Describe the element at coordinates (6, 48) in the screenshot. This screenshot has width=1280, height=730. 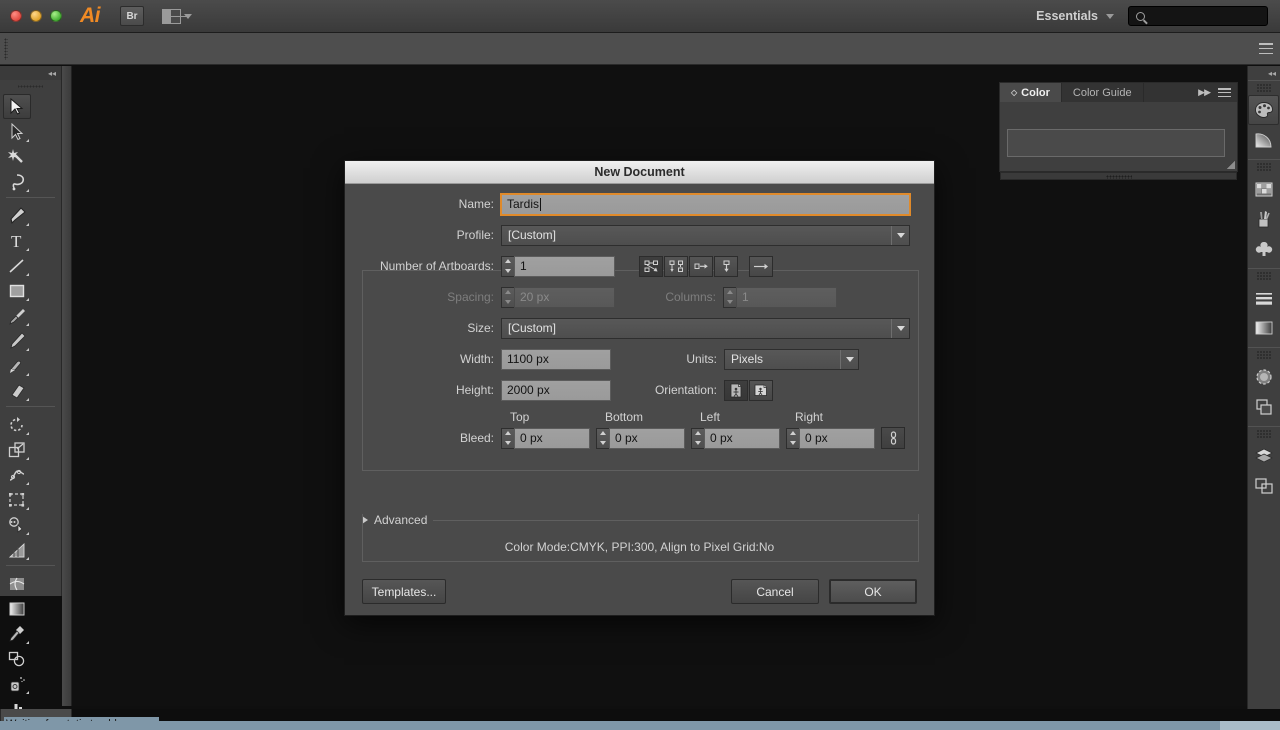
I see `options-bar-grip` at that location.